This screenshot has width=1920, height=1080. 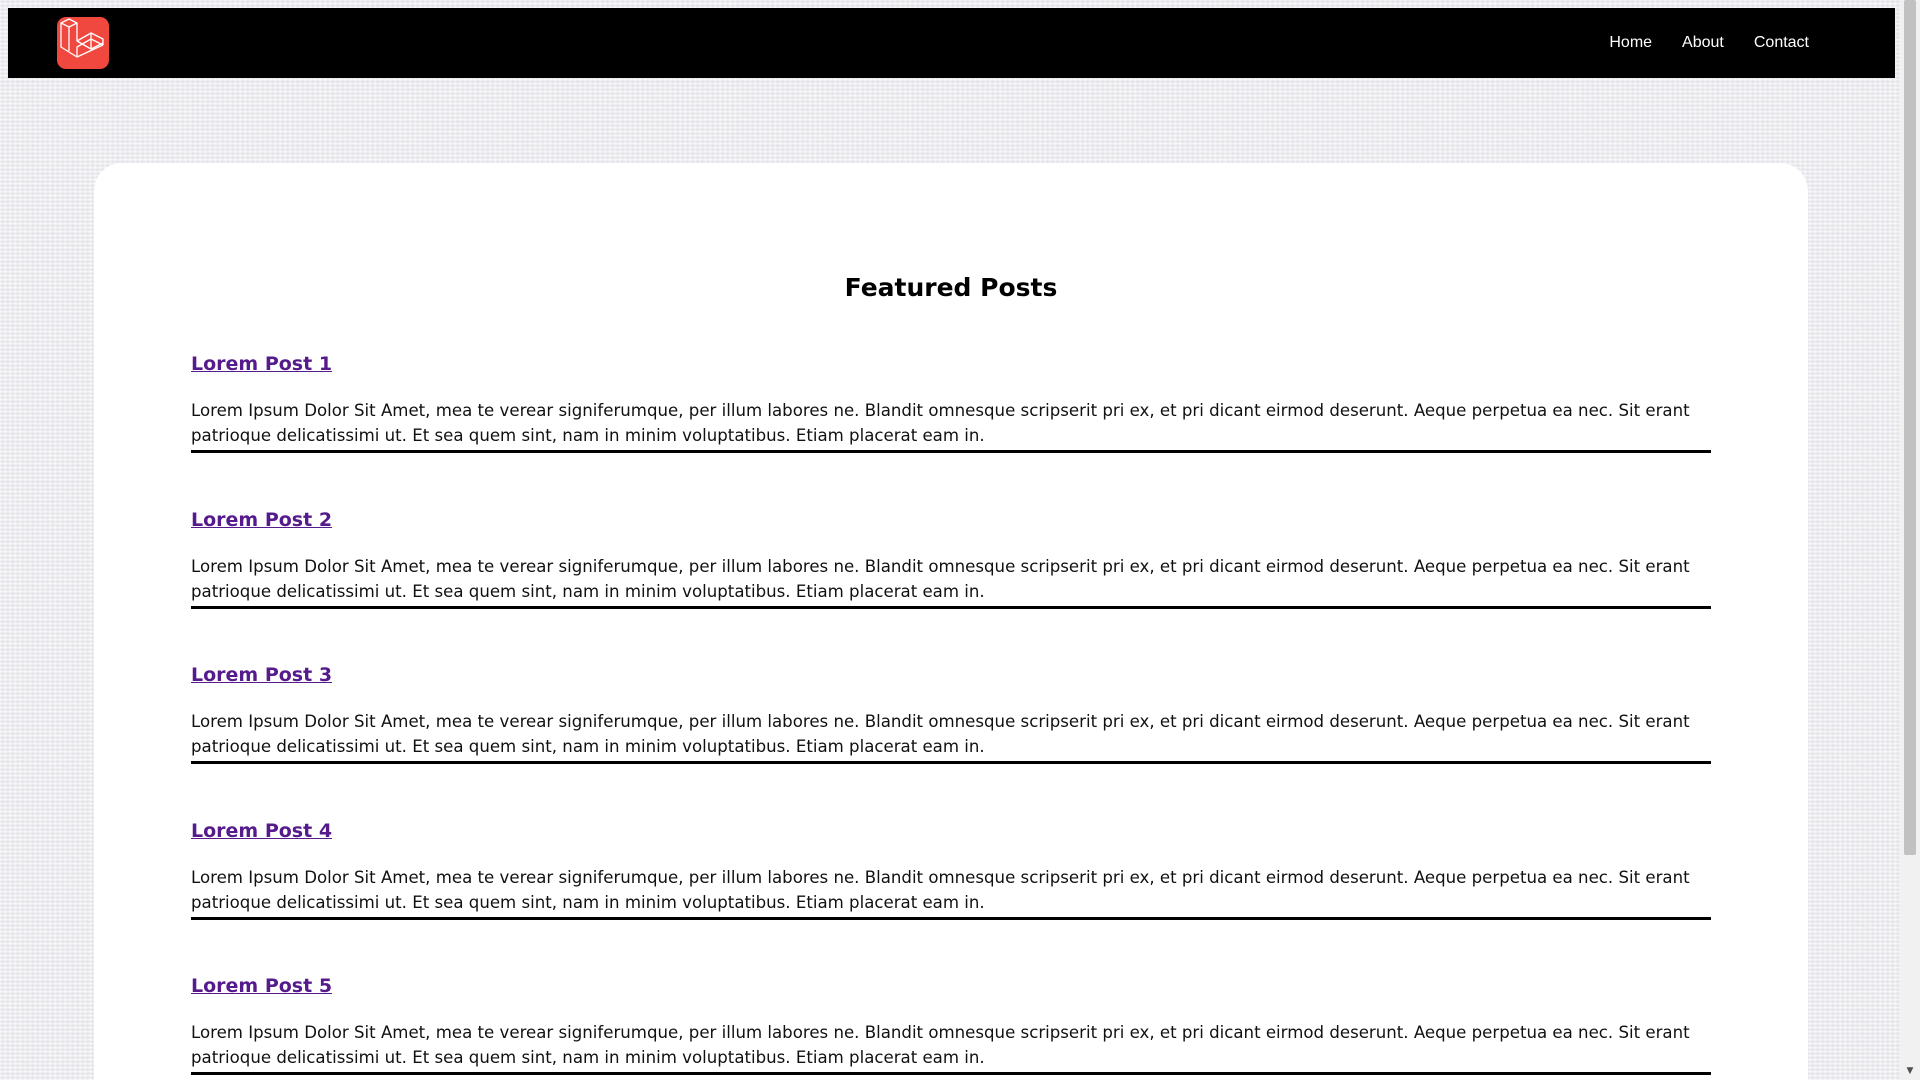 What do you see at coordinates (951, 287) in the screenshot?
I see `page-title: Featured Posts` at bounding box center [951, 287].